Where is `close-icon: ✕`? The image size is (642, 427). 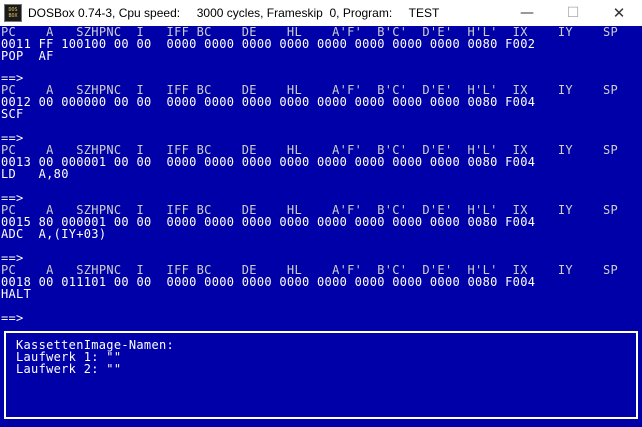
close-icon: ✕ is located at coordinates (619, 13).